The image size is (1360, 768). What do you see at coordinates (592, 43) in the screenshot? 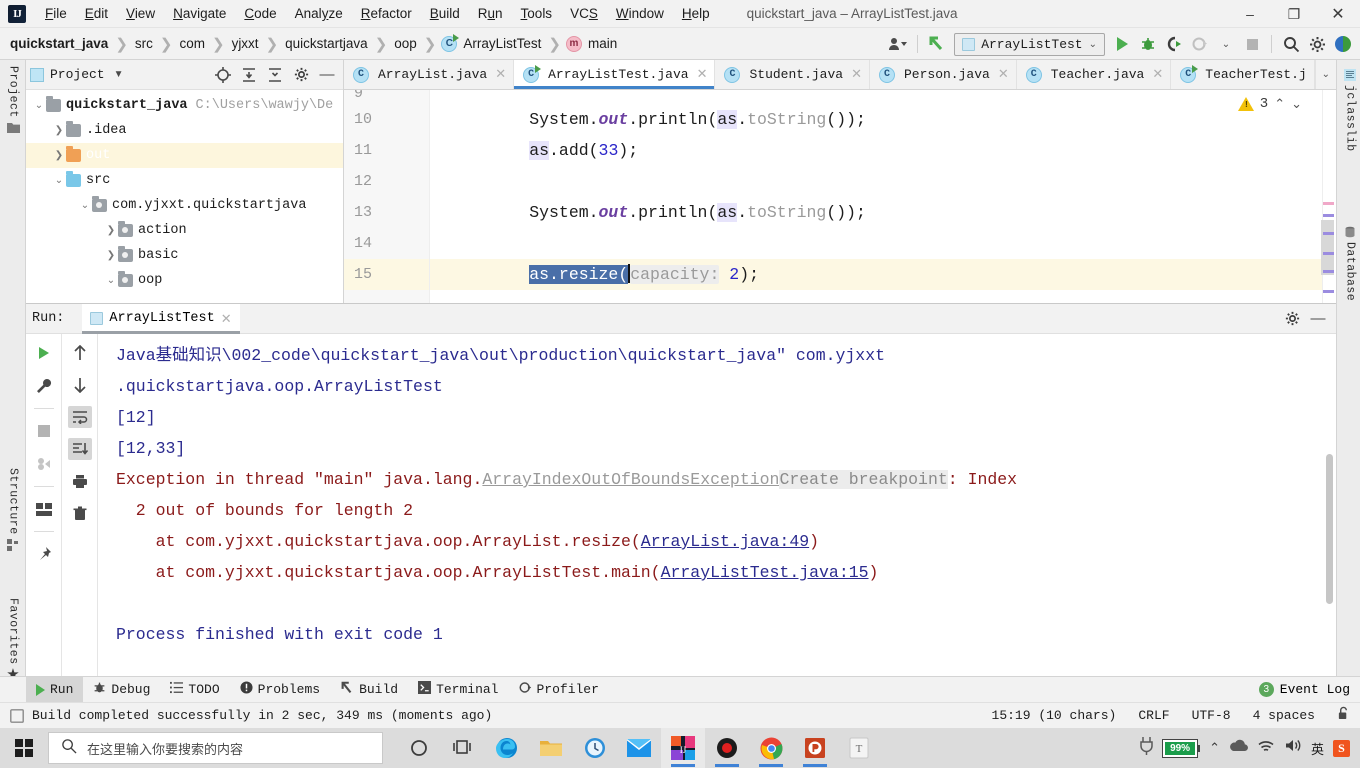
I see `breadcrumb-item-method: m main` at bounding box center [592, 43].